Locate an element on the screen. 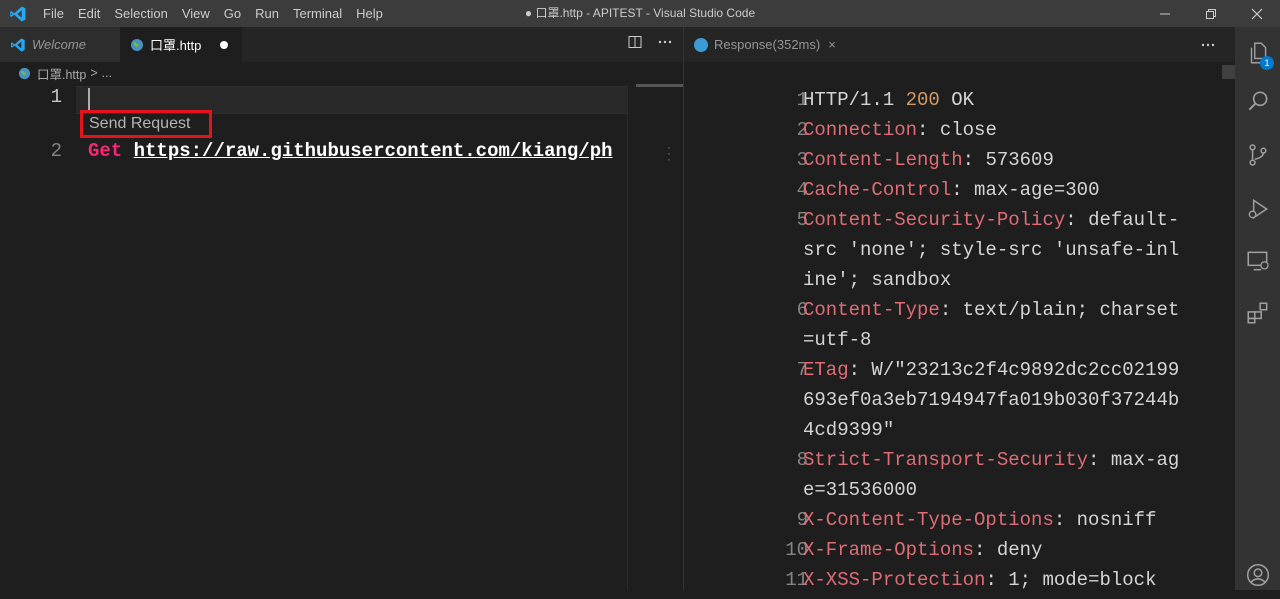 The height and width of the screenshot is (599, 1280). header-value: HTTP/1.1 is located at coordinates (854, 100).